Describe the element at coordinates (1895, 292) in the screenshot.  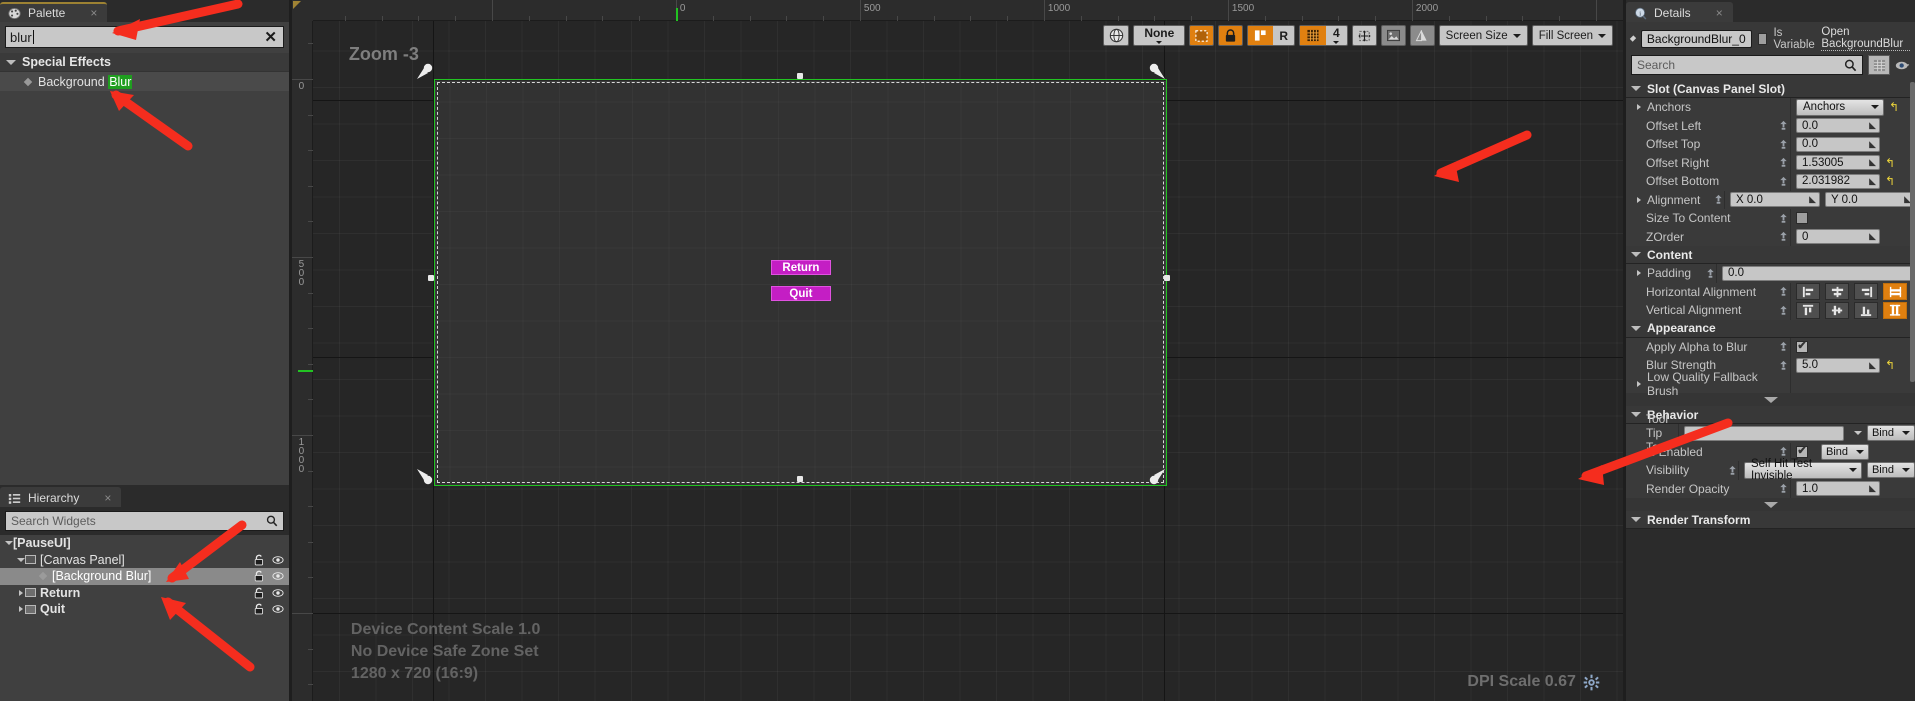
I see `horizontal-alignment-h-align-fill` at that location.